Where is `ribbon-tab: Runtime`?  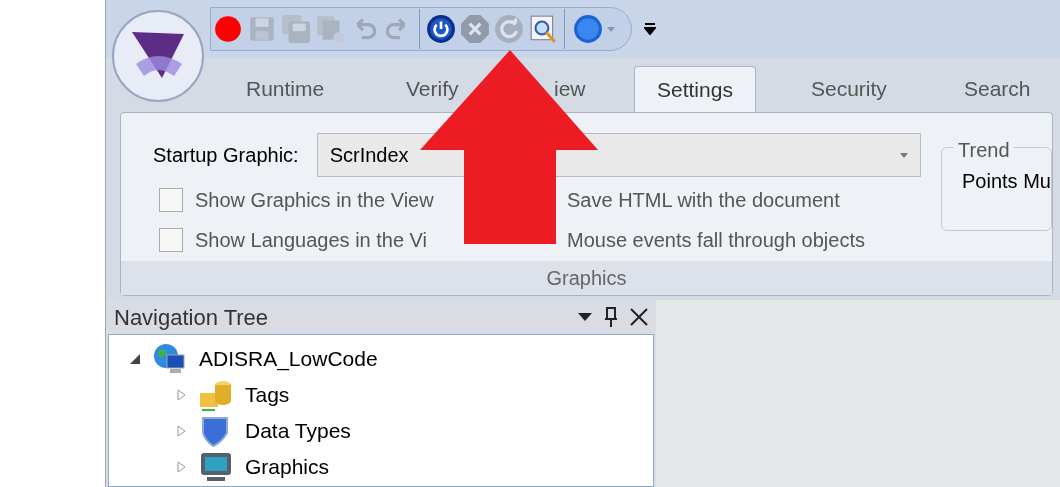 ribbon-tab: Runtime is located at coordinates (285, 89).